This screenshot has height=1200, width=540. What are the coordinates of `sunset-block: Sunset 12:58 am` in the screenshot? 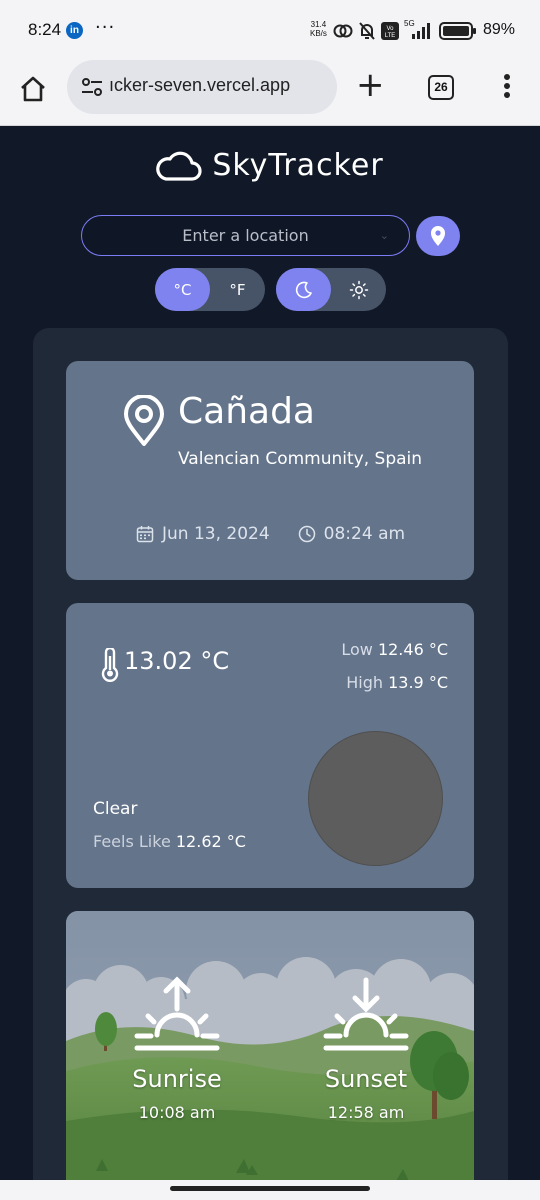 It's located at (366, 1048).